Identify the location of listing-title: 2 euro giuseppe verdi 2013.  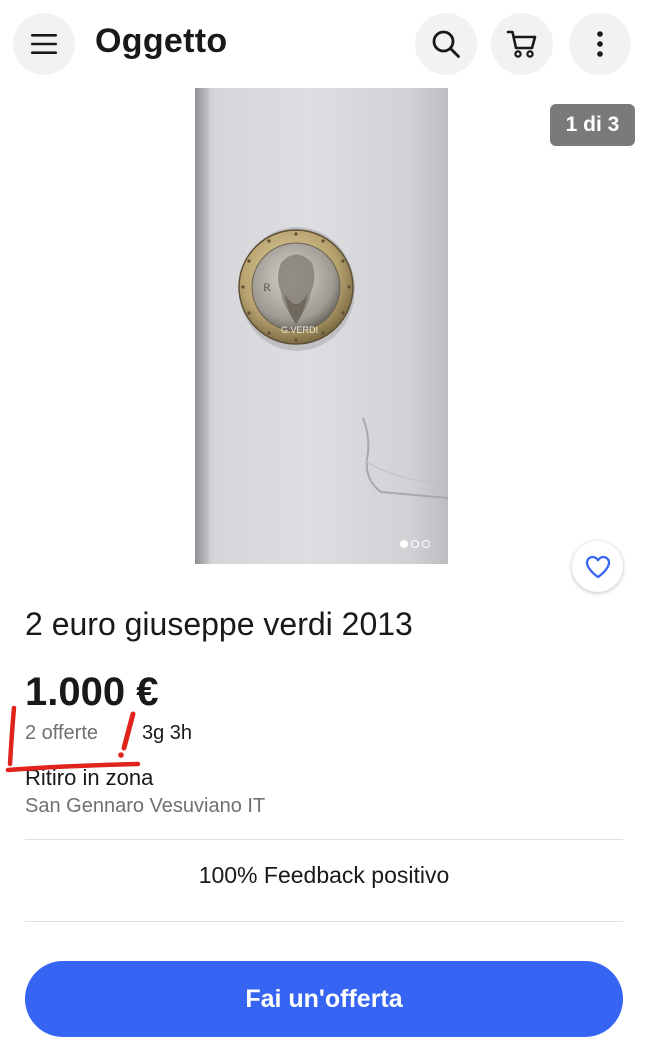
(219, 624).